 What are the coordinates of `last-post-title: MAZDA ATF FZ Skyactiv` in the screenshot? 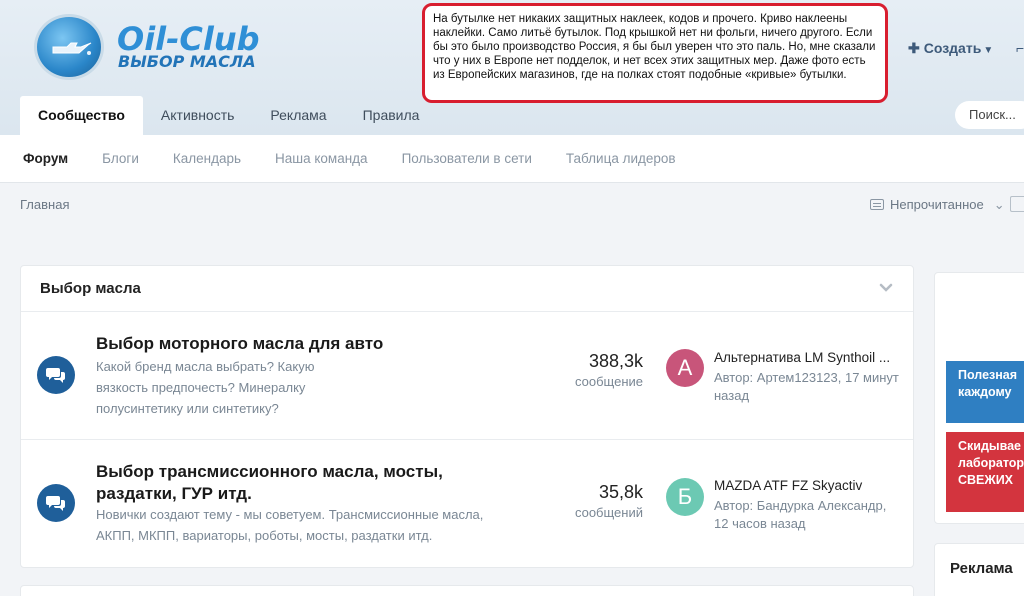 It's located at (811, 486).